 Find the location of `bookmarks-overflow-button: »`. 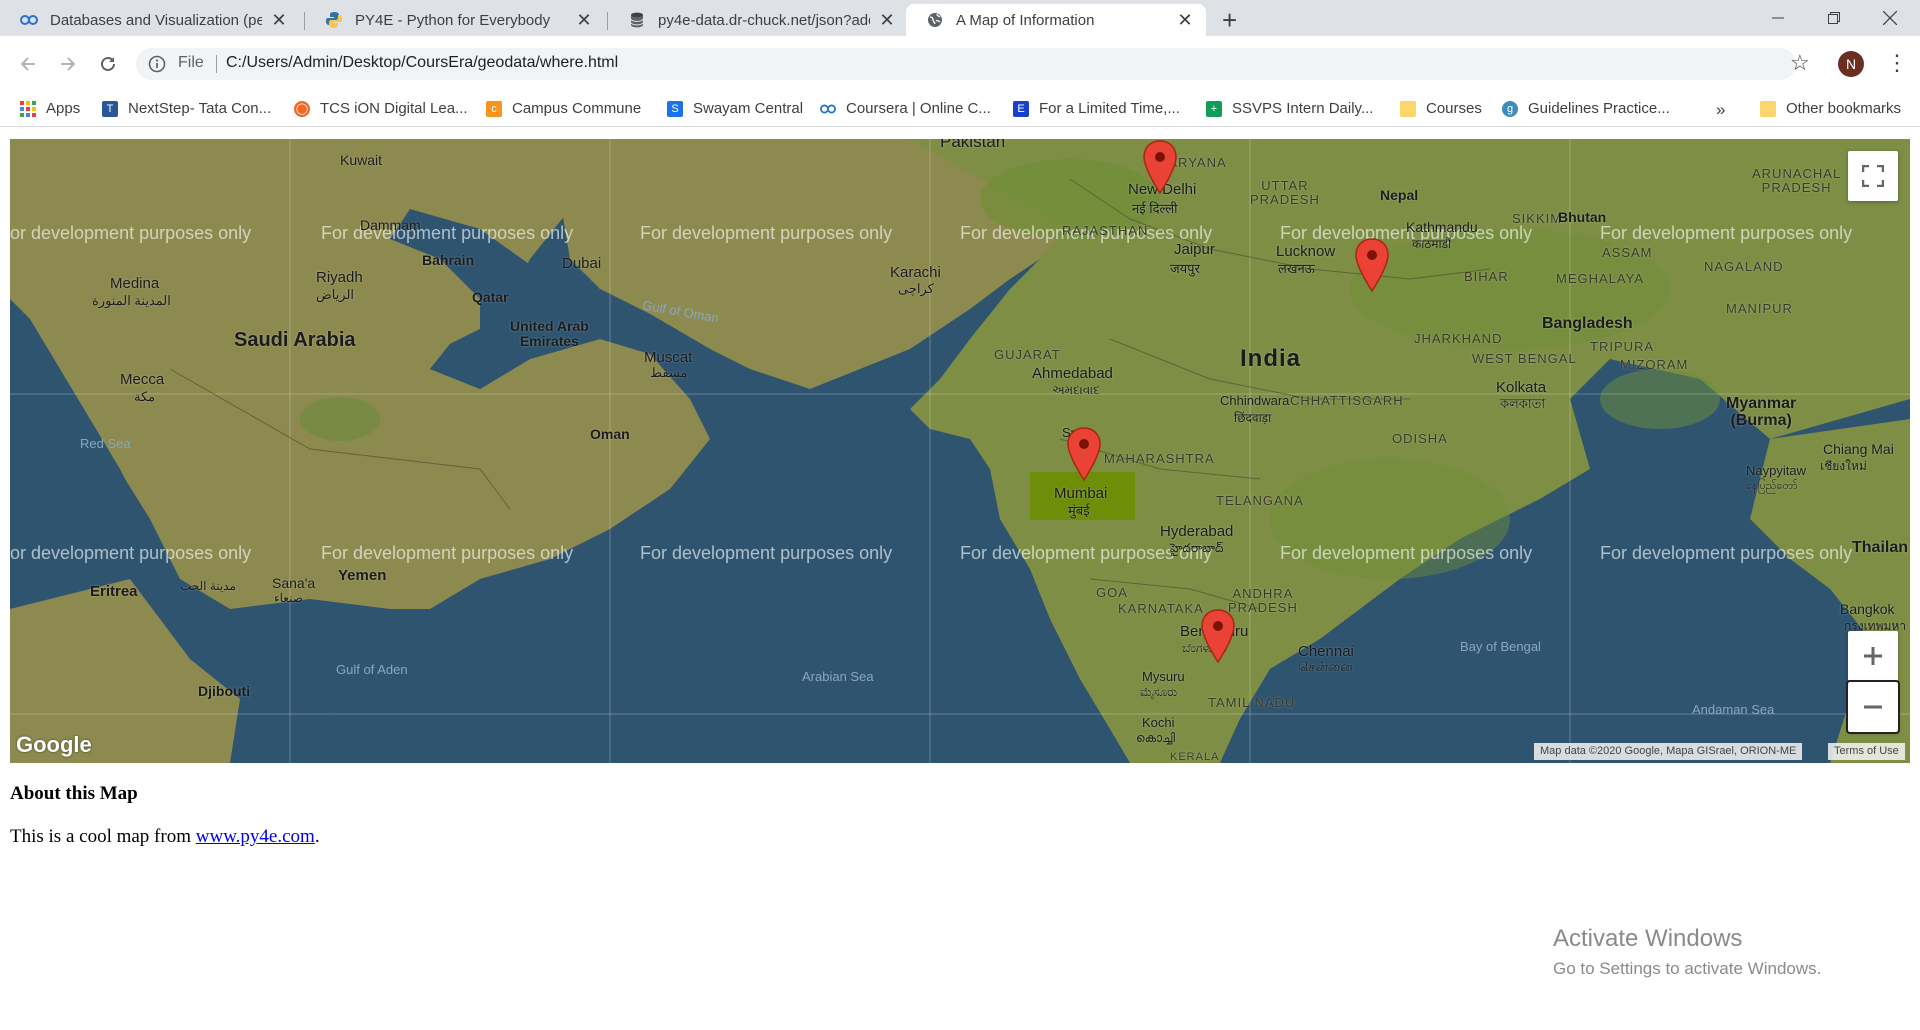

bookmarks-overflow-button: » is located at coordinates (1720, 110).